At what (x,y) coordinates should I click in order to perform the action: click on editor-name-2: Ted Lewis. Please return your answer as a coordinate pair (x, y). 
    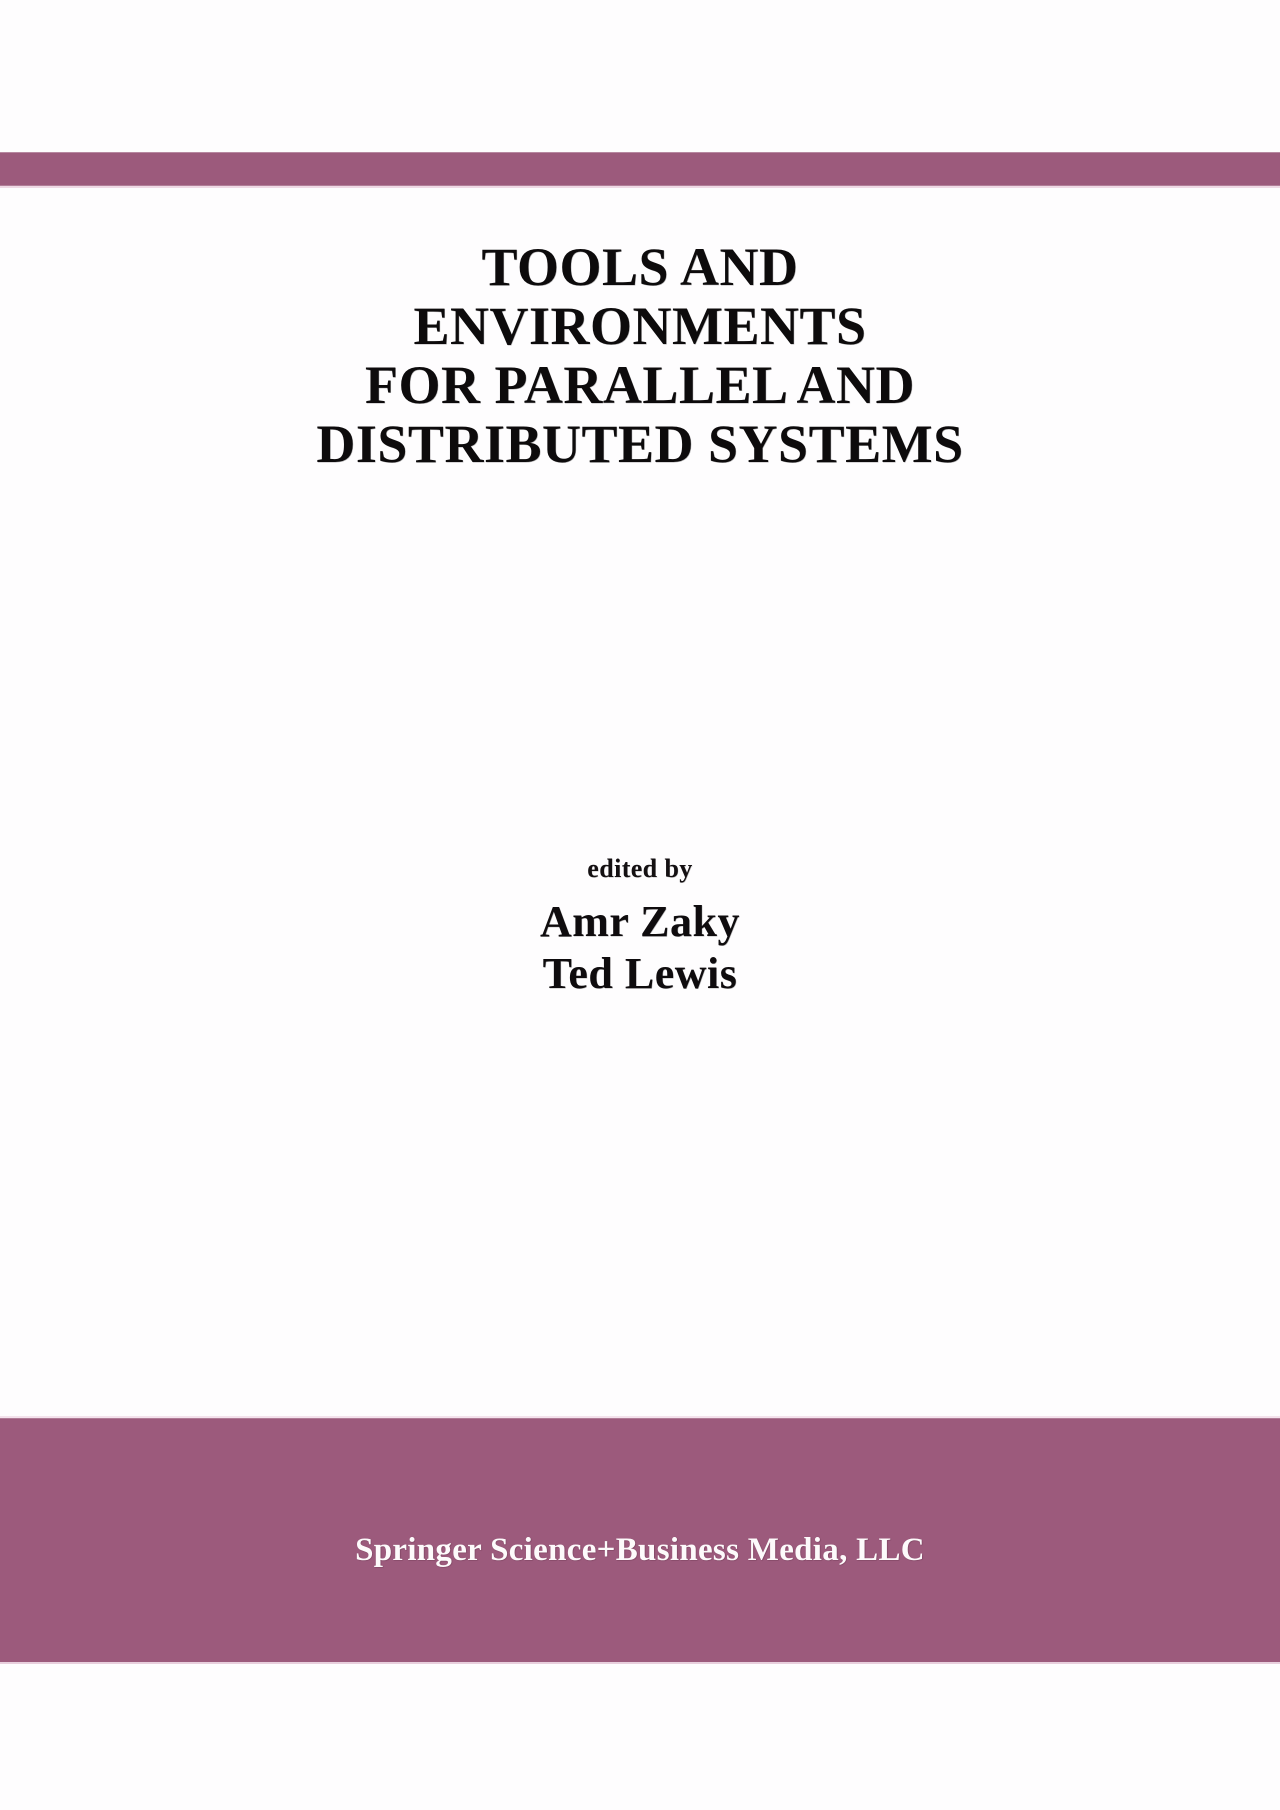
    Looking at the image, I should click on (640, 973).